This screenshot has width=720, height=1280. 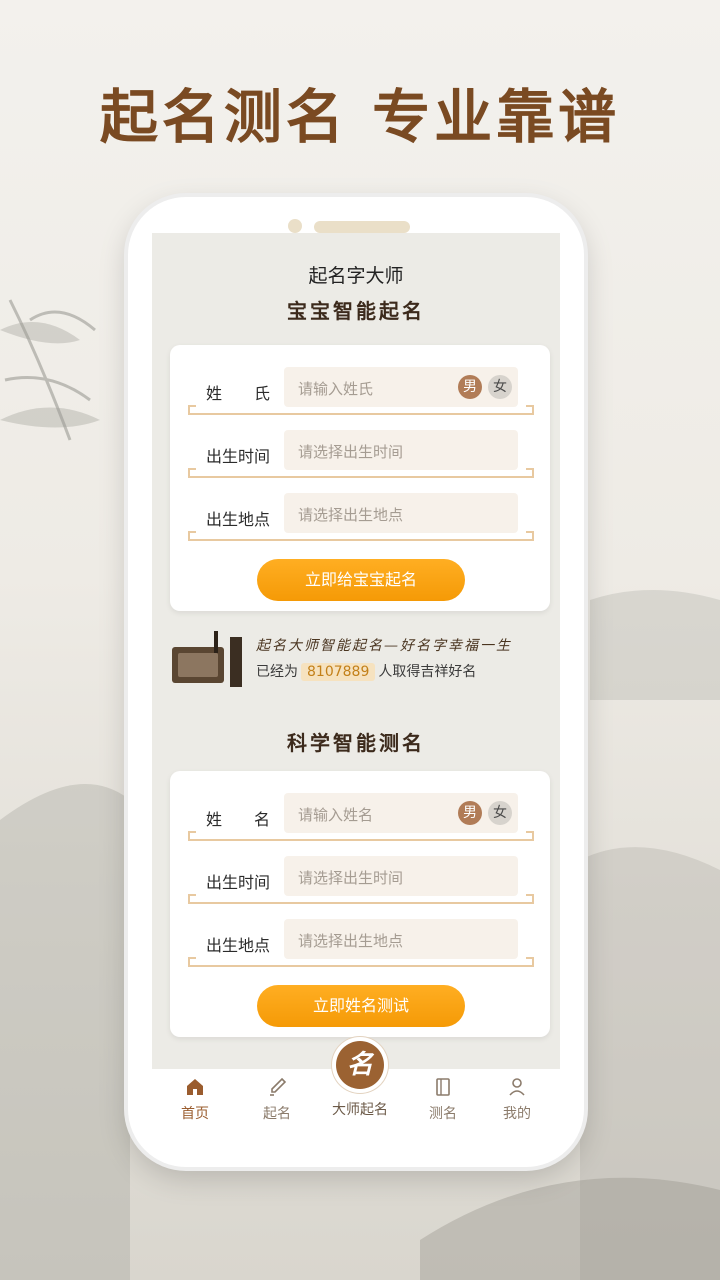 What do you see at coordinates (195, 1114) in the screenshot?
I see `tab-home-label: 首页` at bounding box center [195, 1114].